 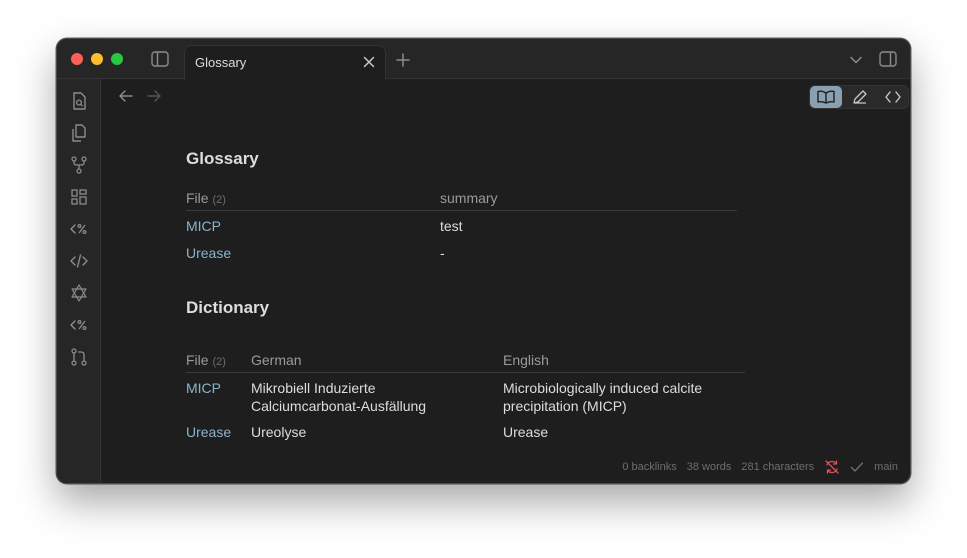 I want to click on window-close-button, so click(x=77, y=59).